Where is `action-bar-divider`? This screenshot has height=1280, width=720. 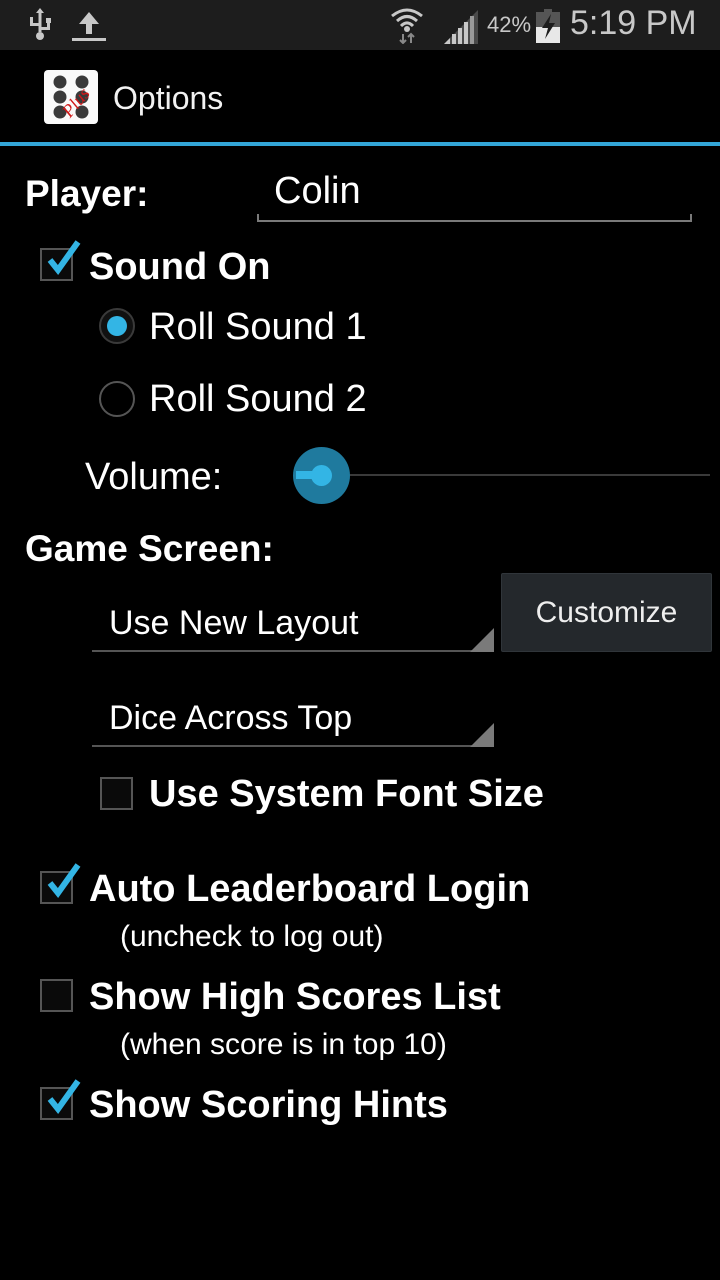 action-bar-divider is located at coordinates (360, 144).